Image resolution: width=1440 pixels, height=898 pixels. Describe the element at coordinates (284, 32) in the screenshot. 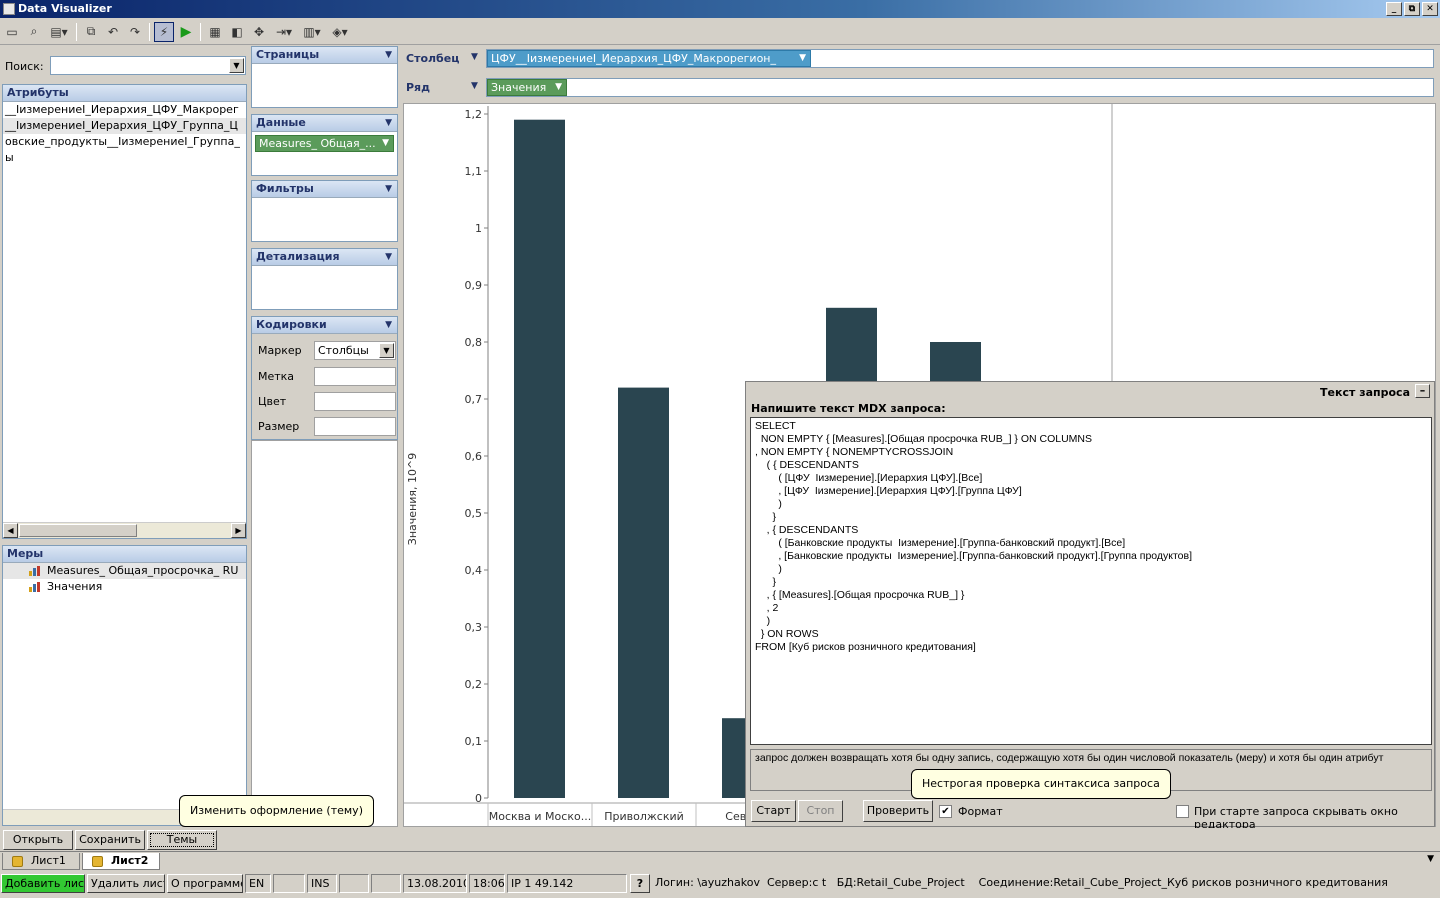

I see `export-icon: ⇥▾` at that location.